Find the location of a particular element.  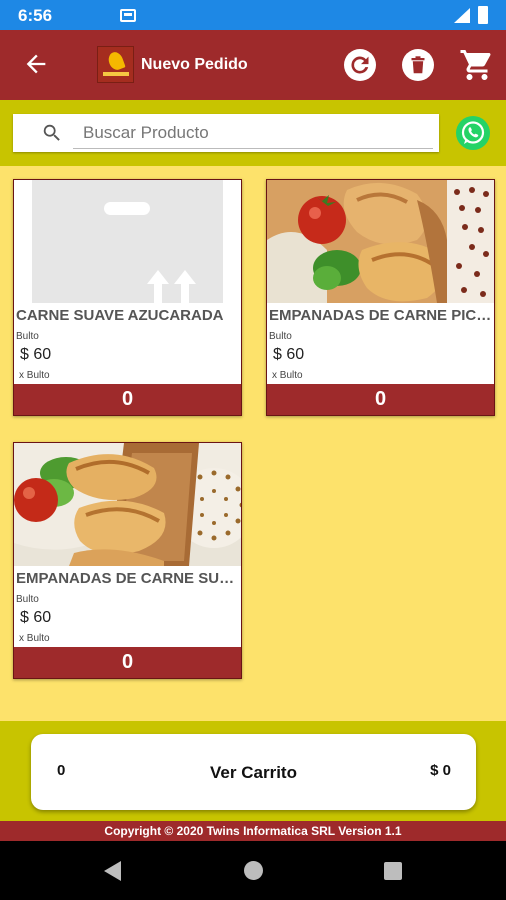

search-input is located at coordinates (253, 133).